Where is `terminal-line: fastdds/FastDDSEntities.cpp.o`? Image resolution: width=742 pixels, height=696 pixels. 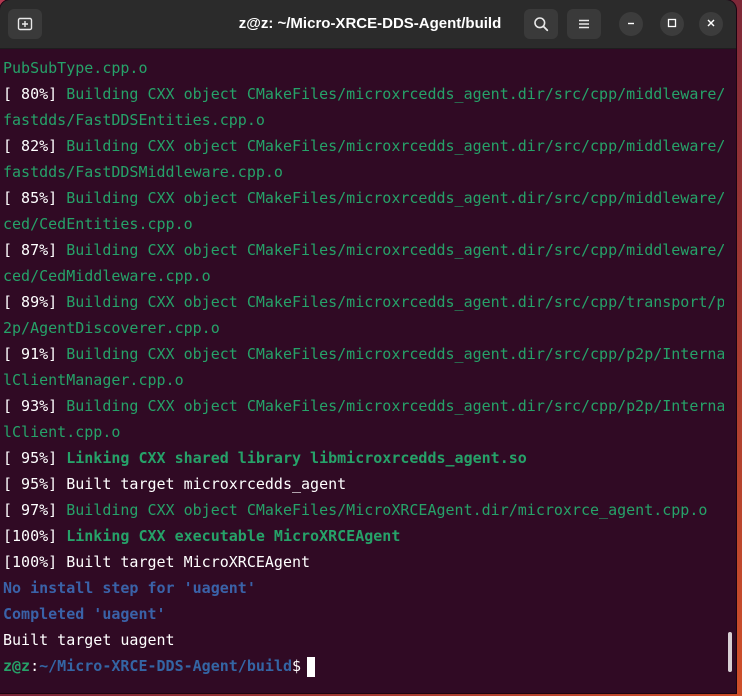
terminal-line: fastdds/FastDDSEntities.cpp.o is located at coordinates (363, 120).